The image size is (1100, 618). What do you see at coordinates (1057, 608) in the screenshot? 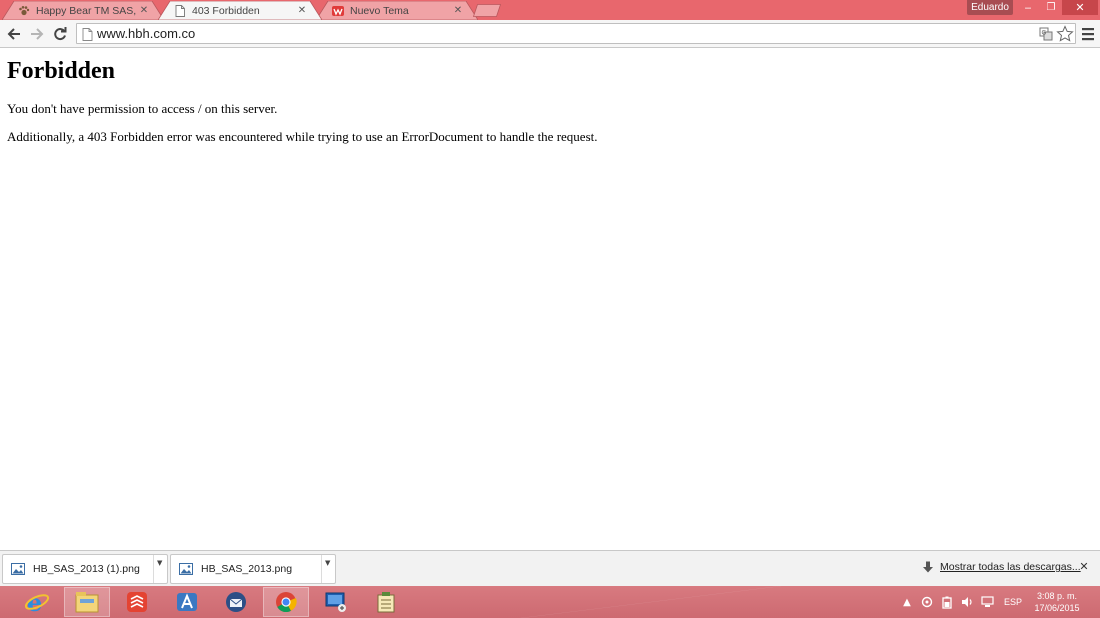
I see `clock-date: 17/06/2015` at bounding box center [1057, 608].